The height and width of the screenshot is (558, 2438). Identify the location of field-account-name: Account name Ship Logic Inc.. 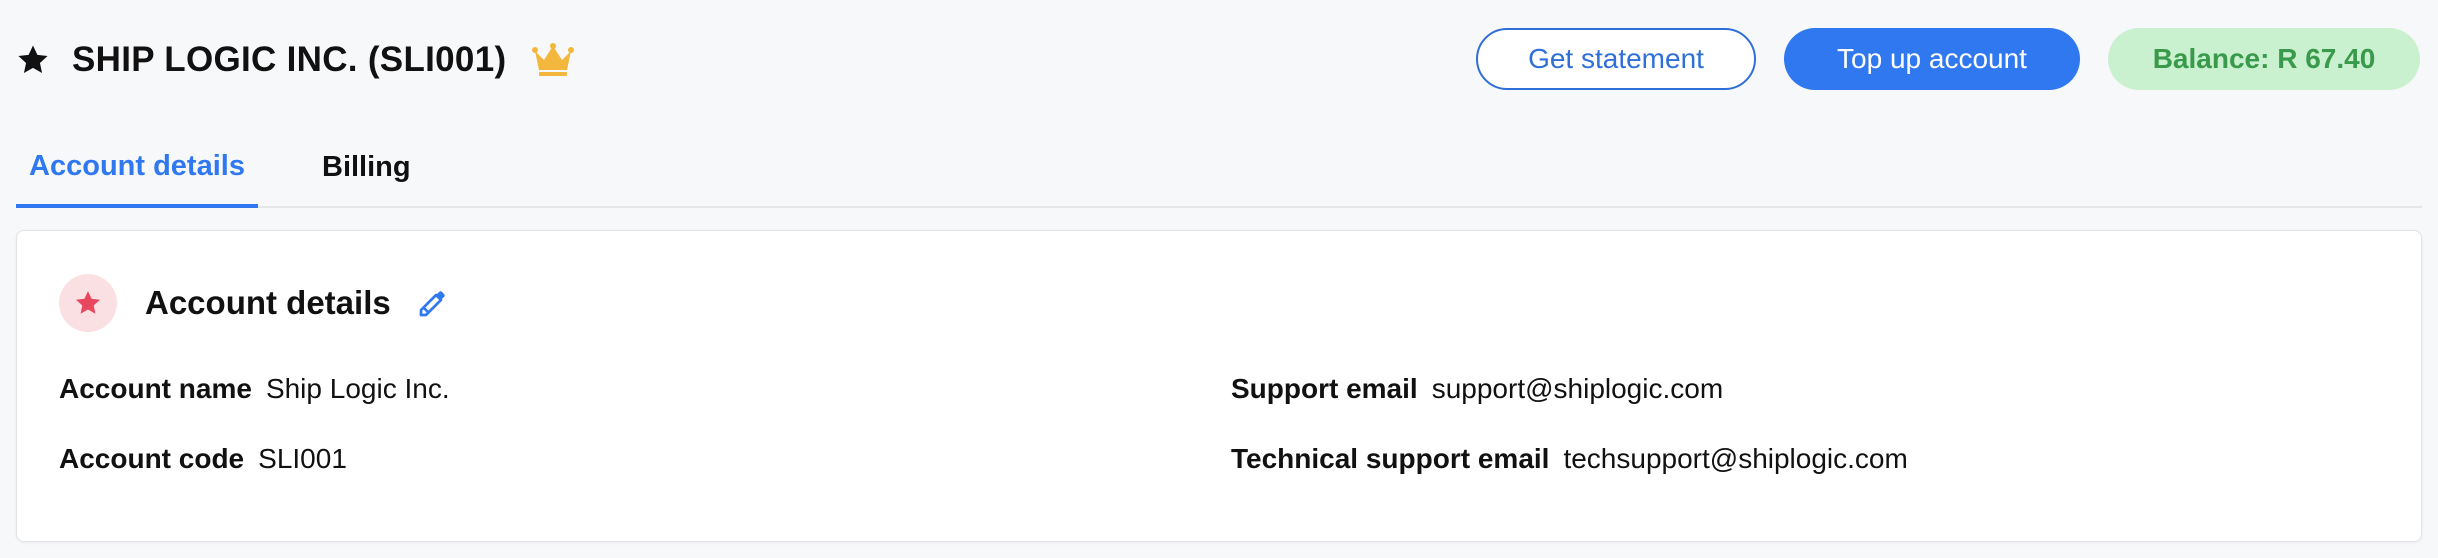
(254, 389).